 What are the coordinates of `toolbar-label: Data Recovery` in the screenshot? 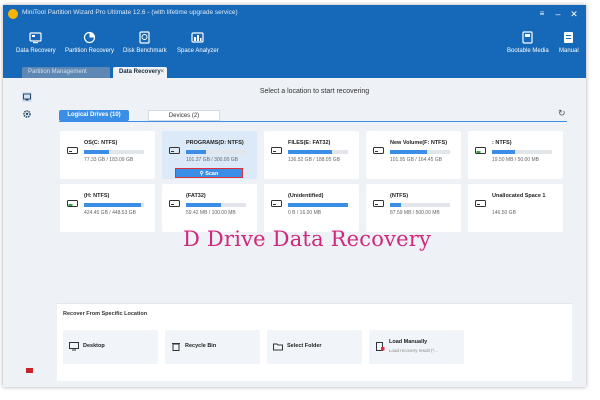 It's located at (36, 51).